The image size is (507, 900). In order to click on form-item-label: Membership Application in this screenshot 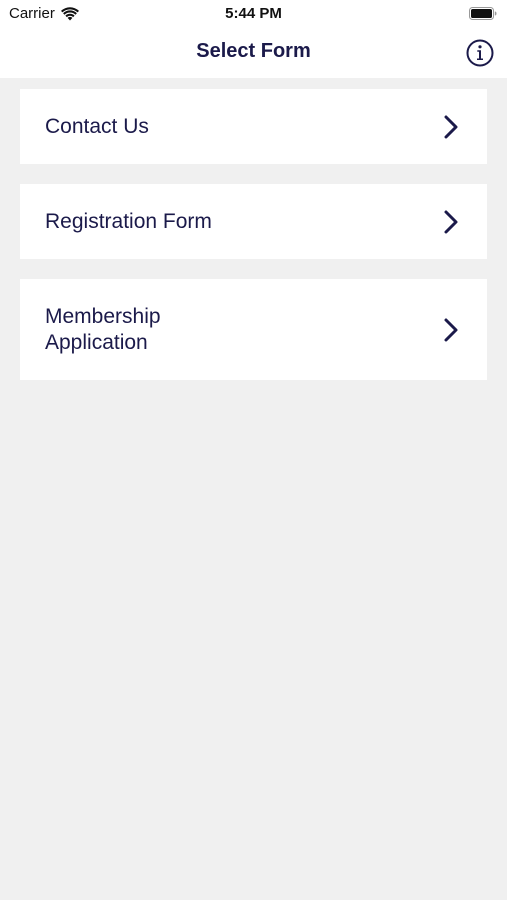, I will do `click(103, 329)`.